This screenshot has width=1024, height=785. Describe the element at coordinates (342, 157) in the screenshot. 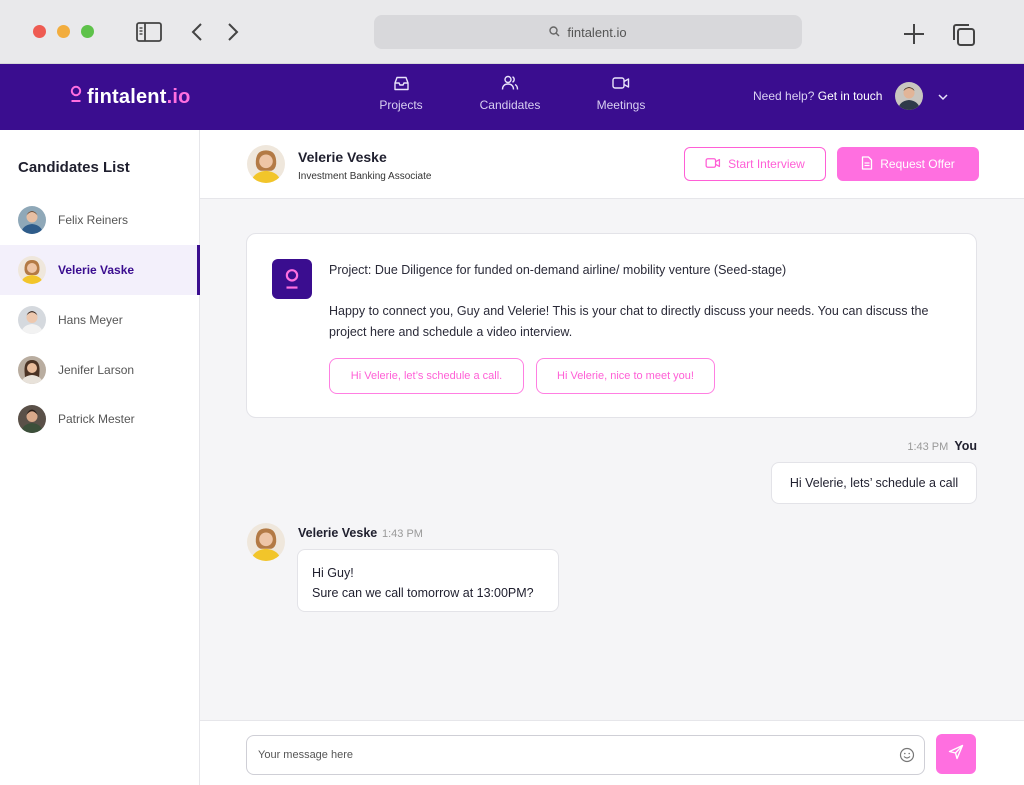

I see `chat-contact-name: Velerie Veske` at that location.